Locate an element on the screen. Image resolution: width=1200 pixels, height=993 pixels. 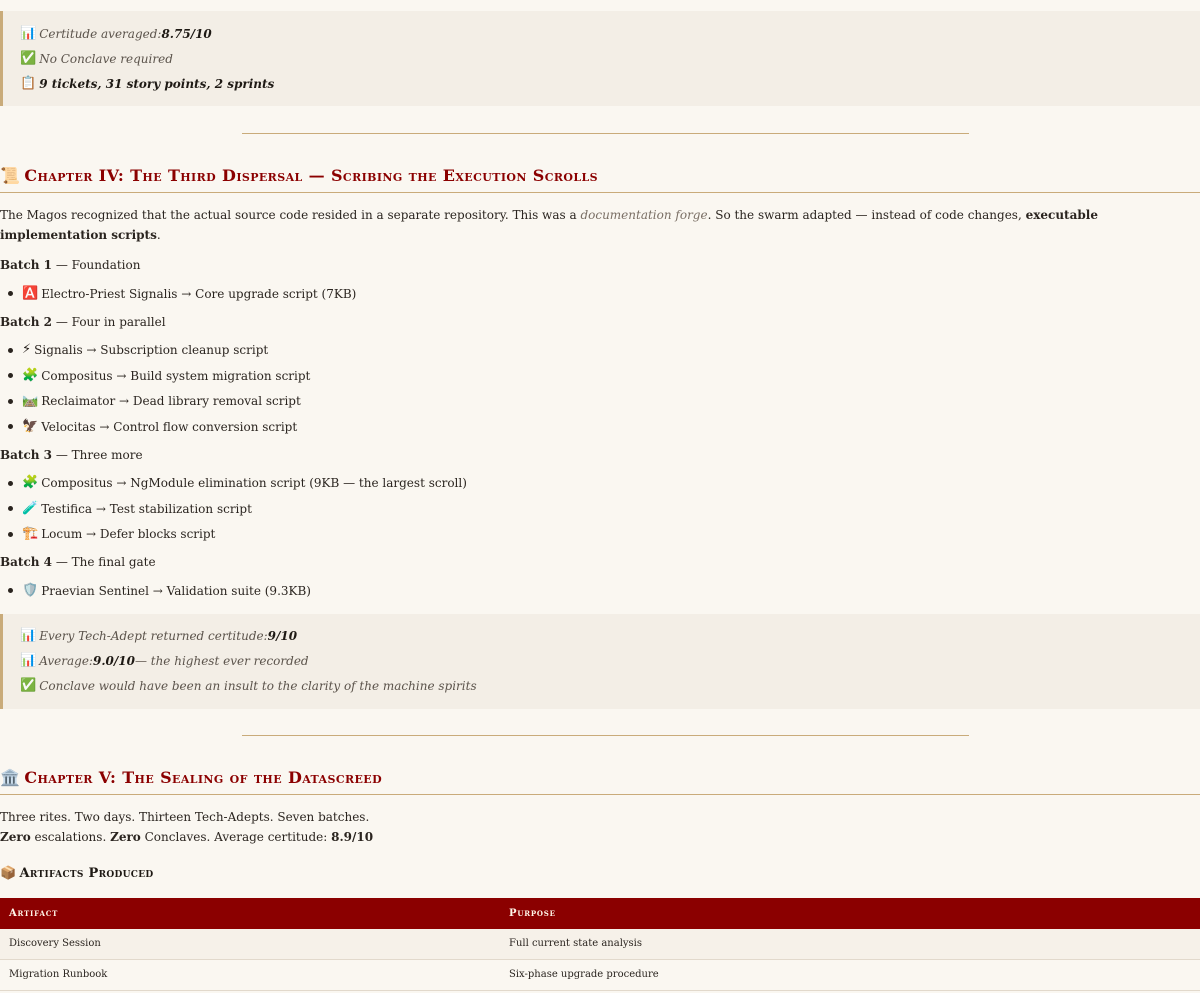
batch-1-label: Batch 1 — Foundation is located at coordinates (70, 265).